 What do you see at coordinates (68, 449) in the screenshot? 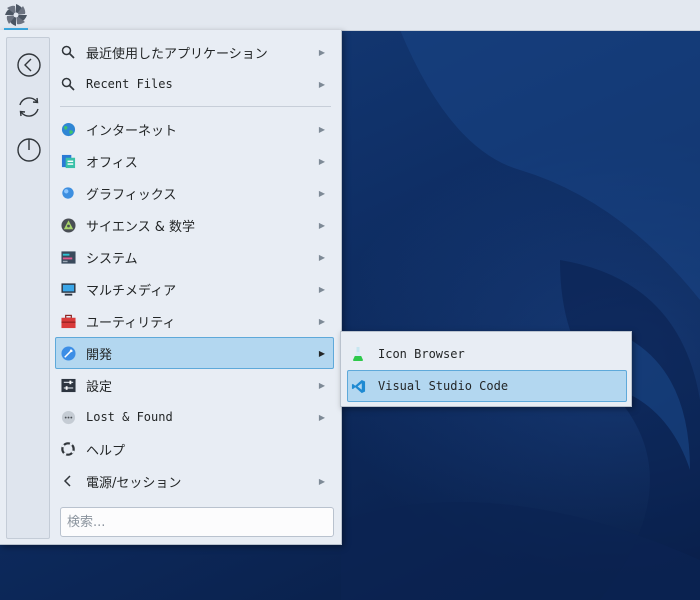
I see `help-lifebuoy-icon` at bounding box center [68, 449].